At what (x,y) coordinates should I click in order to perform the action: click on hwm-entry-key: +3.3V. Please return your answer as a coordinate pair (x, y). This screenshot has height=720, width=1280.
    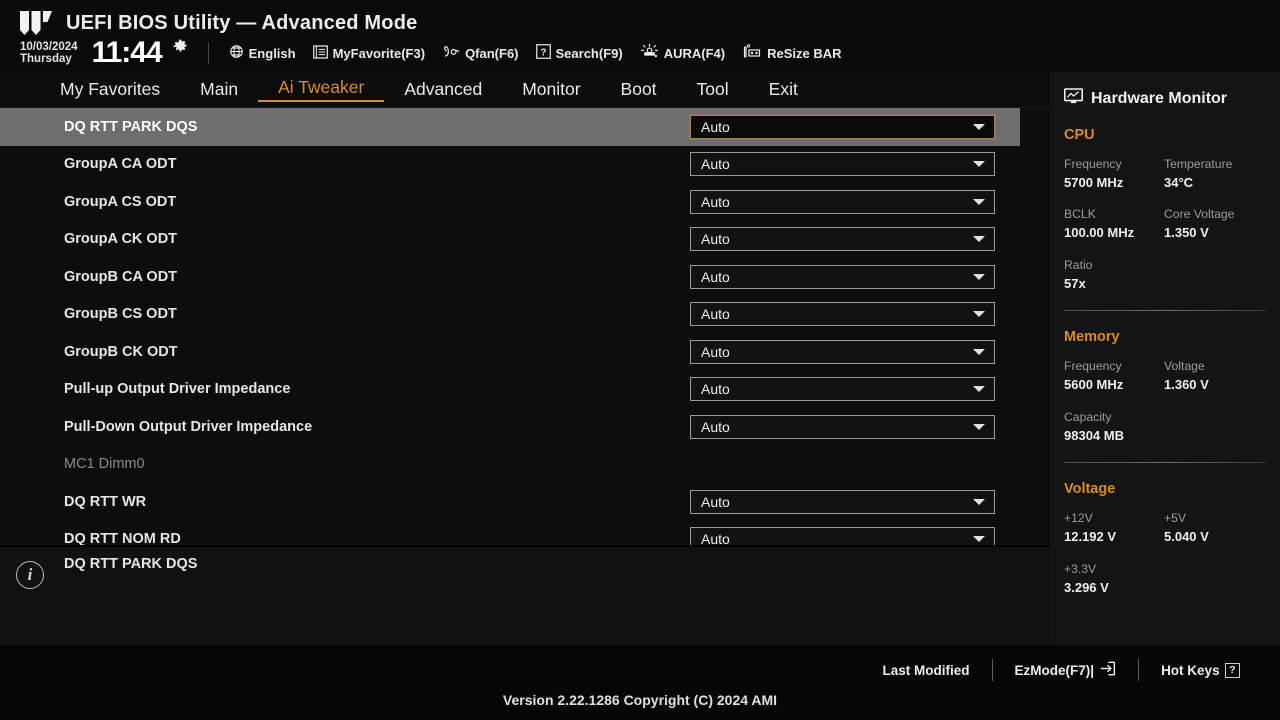
    Looking at the image, I should click on (1080, 568).